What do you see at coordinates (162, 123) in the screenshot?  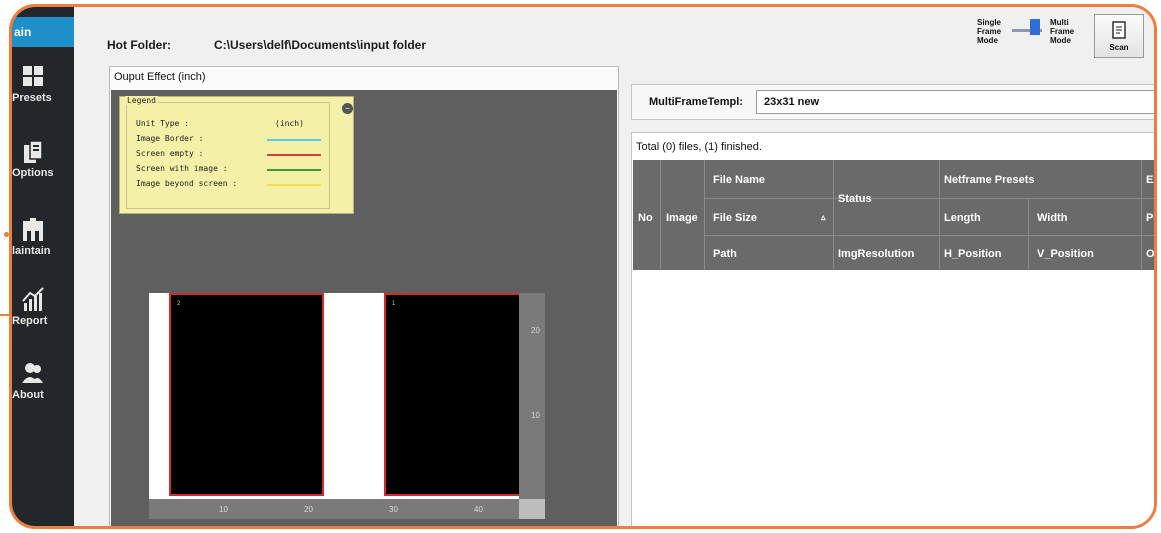 I see `legend-unit-label: Unit Type :` at bounding box center [162, 123].